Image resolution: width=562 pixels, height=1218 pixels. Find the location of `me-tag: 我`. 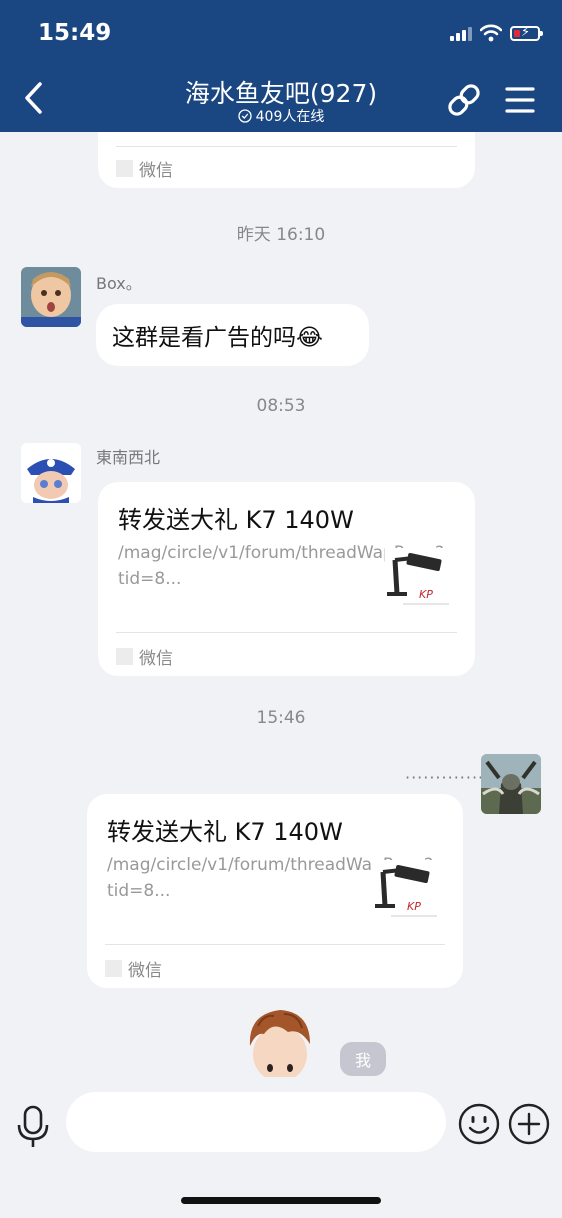

me-tag: 我 is located at coordinates (363, 1059).